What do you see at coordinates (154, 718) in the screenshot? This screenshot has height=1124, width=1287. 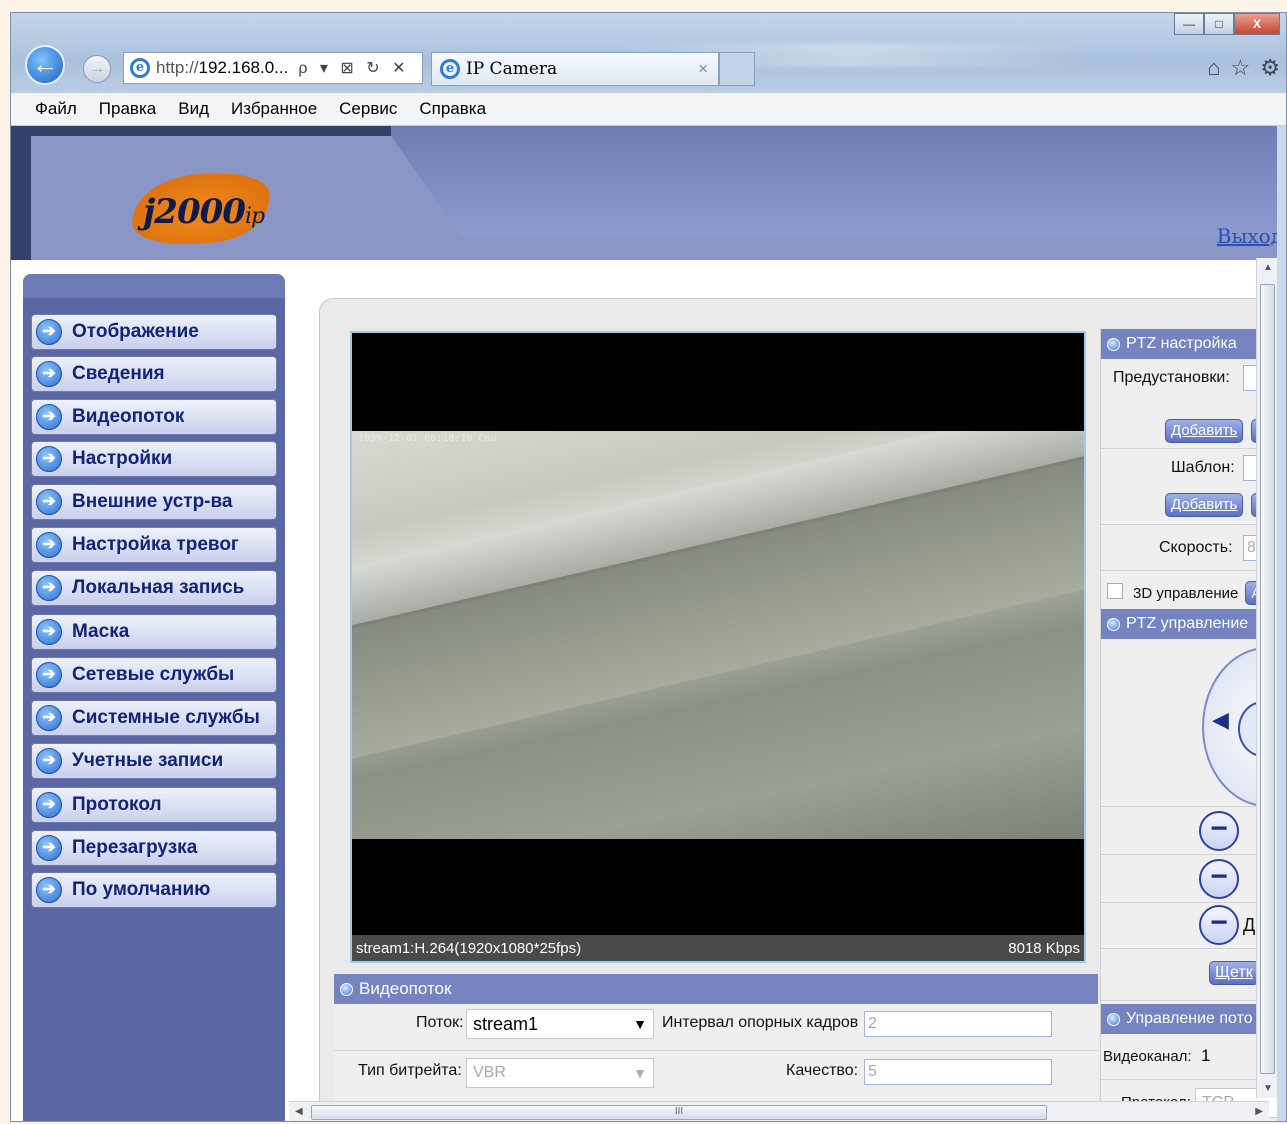 I see `sidebar-item-system-services: ➔ Системные службы` at bounding box center [154, 718].